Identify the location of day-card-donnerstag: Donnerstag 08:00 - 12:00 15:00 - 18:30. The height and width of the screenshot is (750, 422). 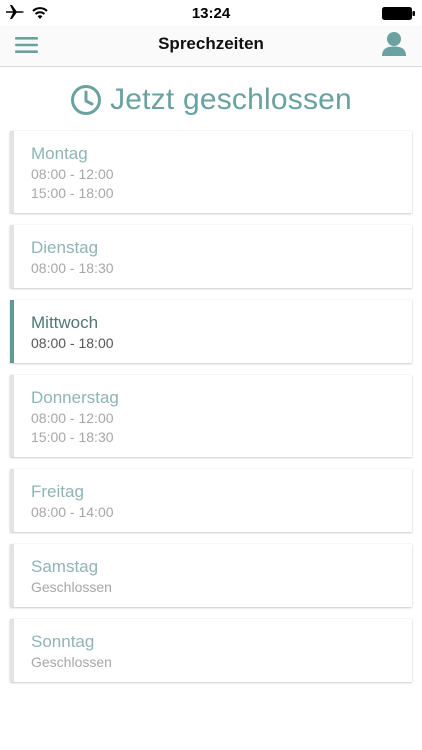
(211, 416).